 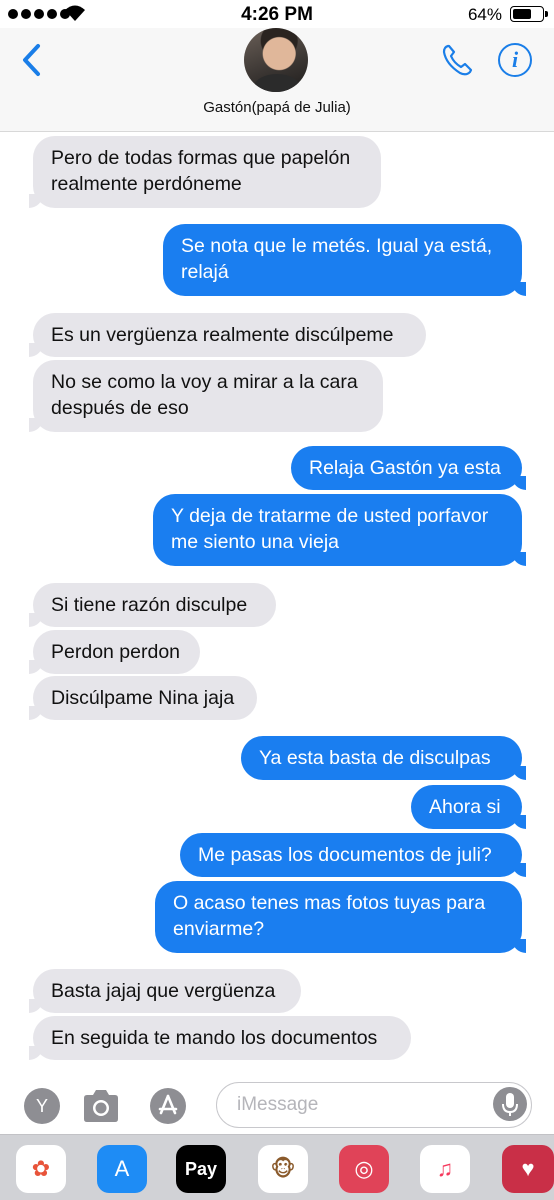 I want to click on message-text-line: No se como la voy a mirar a la cara, so click(x=204, y=382).